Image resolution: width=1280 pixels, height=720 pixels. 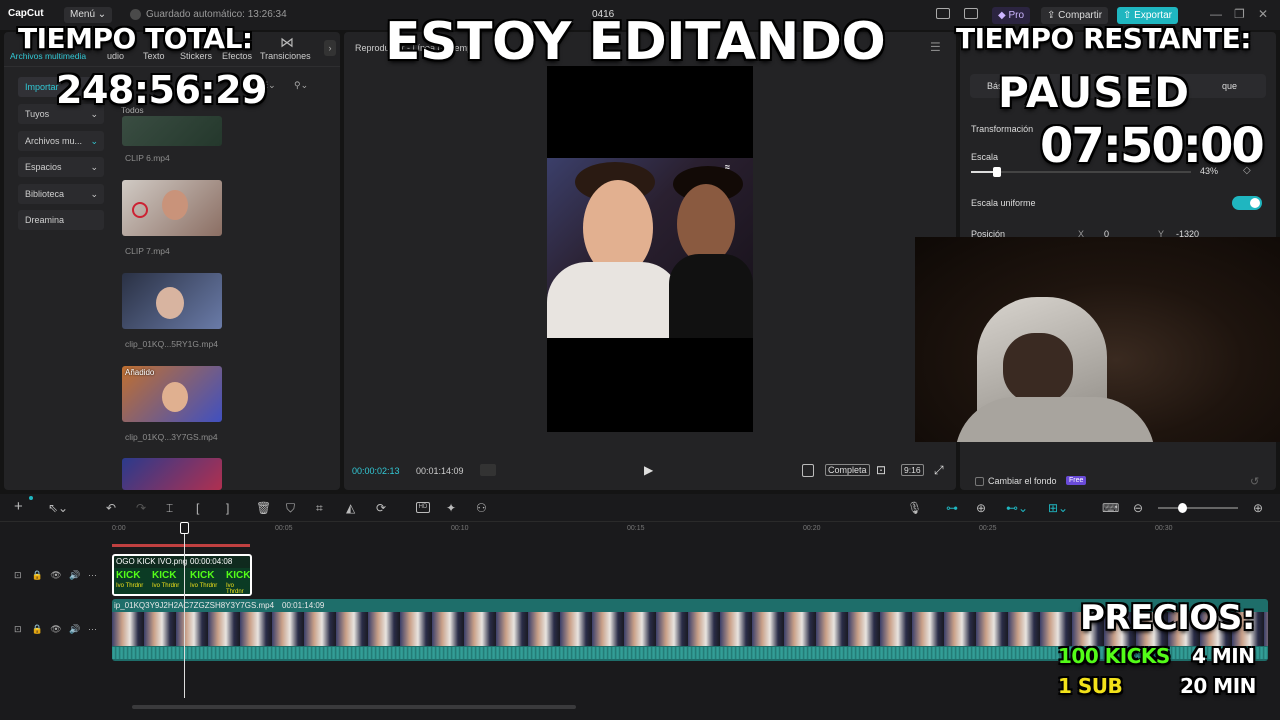 I want to click on minimize-icon: —, so click(x=1216, y=14).